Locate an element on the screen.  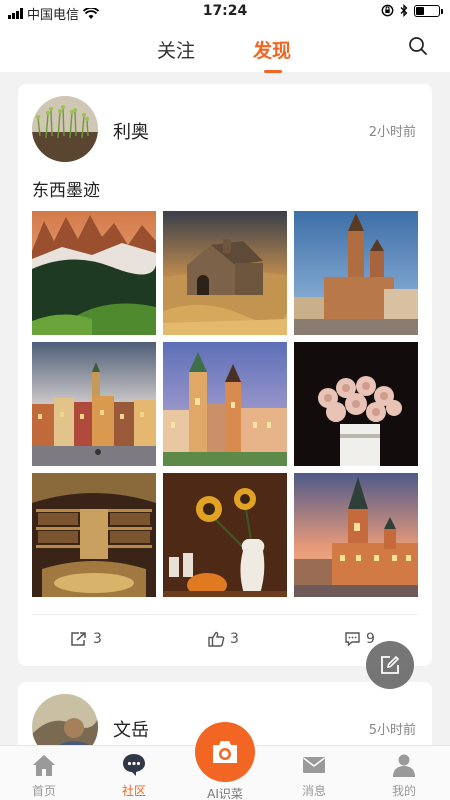
bottom-tab-bar: 首页 社区 AI识菜 消息 我的 is located at coordinates (225, 761).